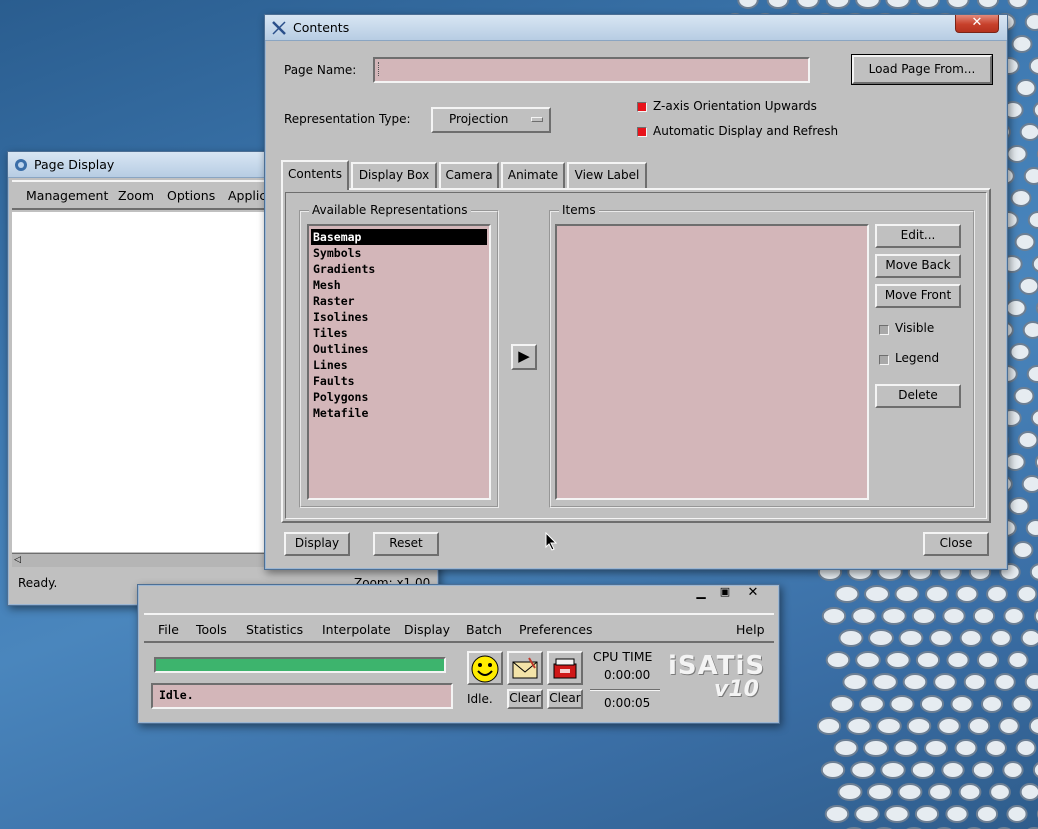 This screenshot has width=1038, height=829. What do you see at coordinates (399, 349) in the screenshot?
I see `representation-item: Outlines` at bounding box center [399, 349].